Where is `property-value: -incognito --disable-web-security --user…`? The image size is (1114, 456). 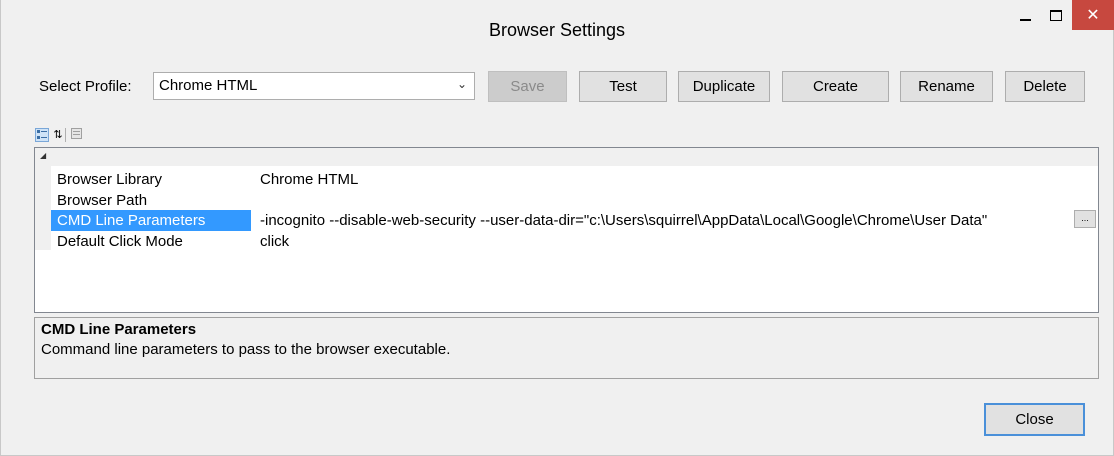
property-value: -incognito --disable-web-security --user… is located at coordinates (623, 220).